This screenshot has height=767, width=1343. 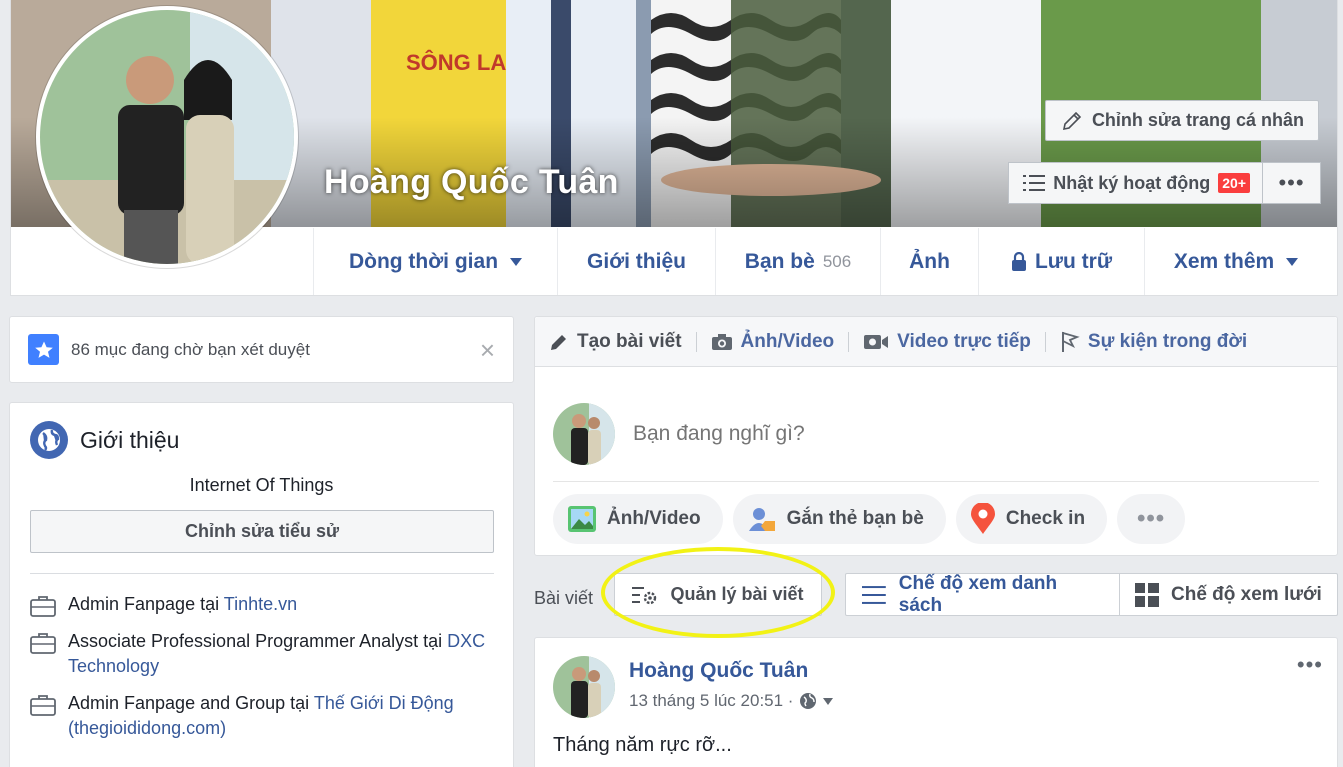 I want to click on tab-archive: Lưu trữ, so click(x=1061, y=261).